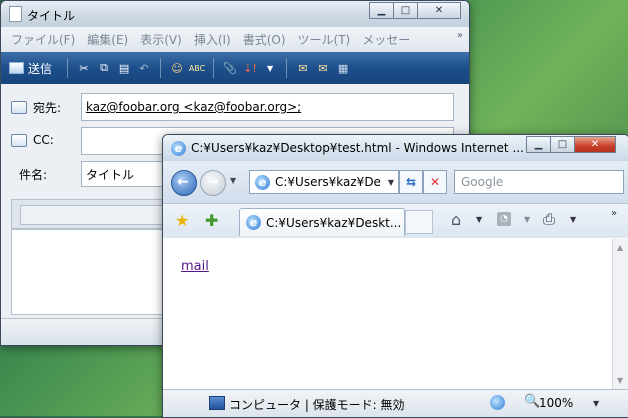 The image size is (628, 418). I want to click on check-names-icon: ☺, so click(177, 68).